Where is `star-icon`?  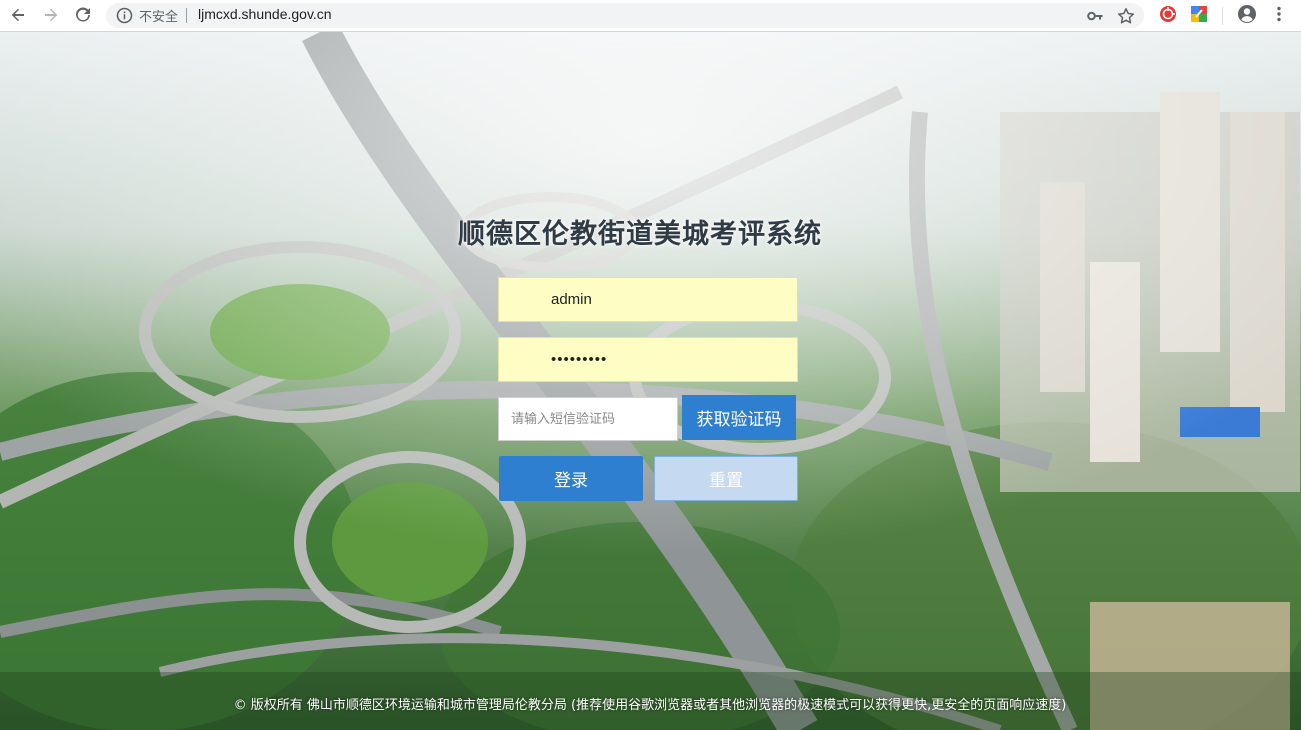
star-icon is located at coordinates (1126, 16).